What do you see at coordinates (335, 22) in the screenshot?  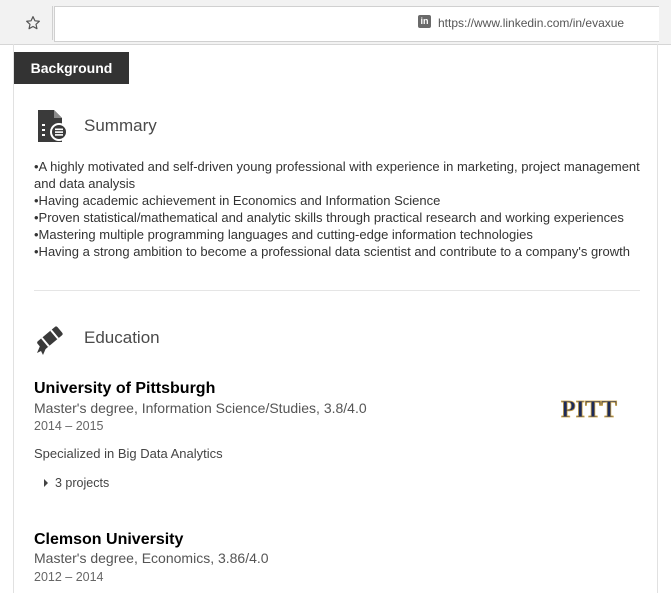 I see `browser-toolbar: in https://www.linkedin.com/in/evaxue` at bounding box center [335, 22].